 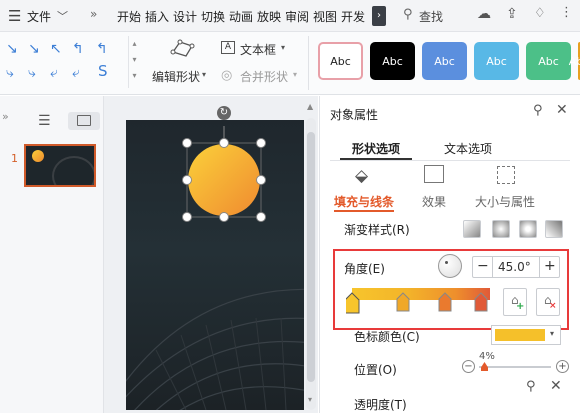 What do you see at coordinates (483, 266) in the screenshot?
I see `decrement-button: −` at bounding box center [483, 266].